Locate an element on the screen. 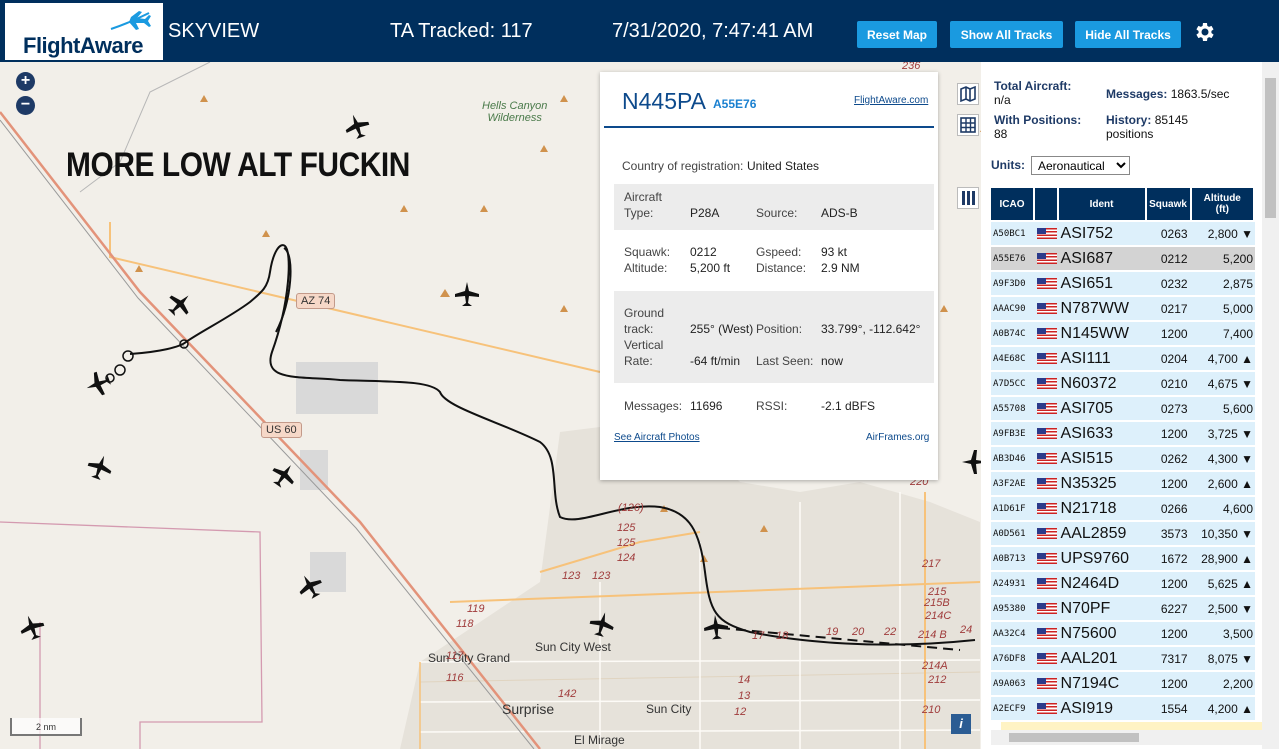 The width and height of the screenshot is (1279, 749). distance-value: 2.9 NM is located at coordinates (840, 268).